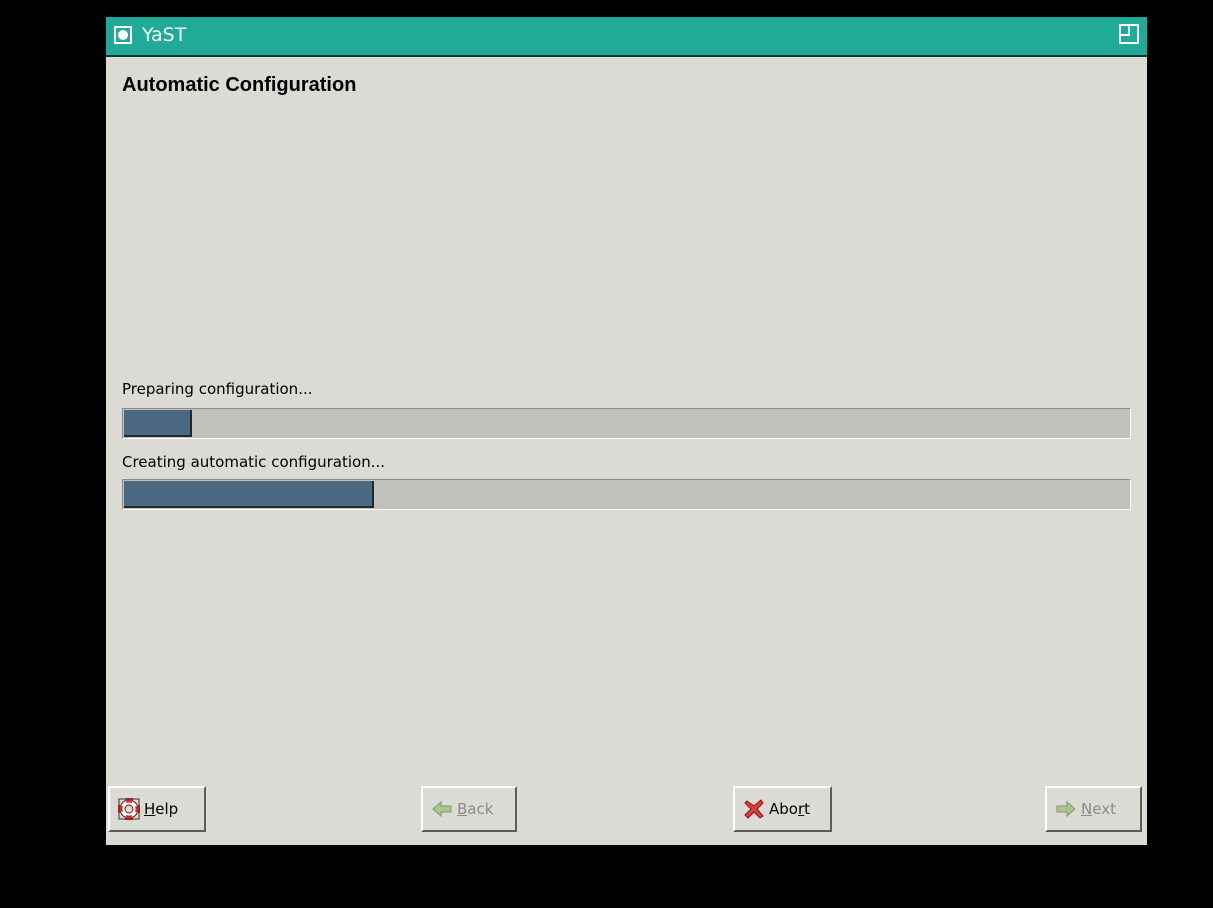 This screenshot has height=908, width=1213. I want to click on back-arrow-icon, so click(442, 809).